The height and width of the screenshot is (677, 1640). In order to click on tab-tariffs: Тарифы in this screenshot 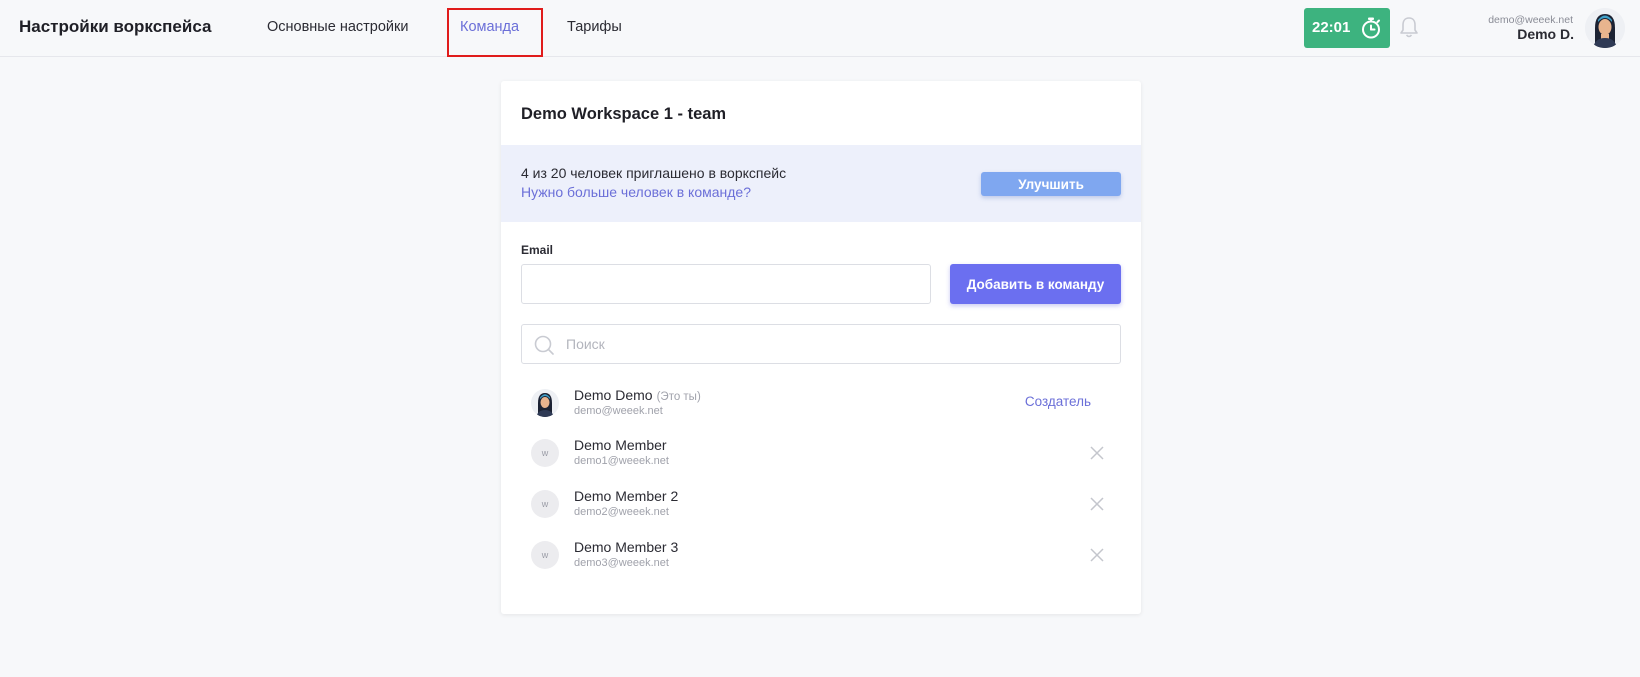, I will do `click(594, 27)`.